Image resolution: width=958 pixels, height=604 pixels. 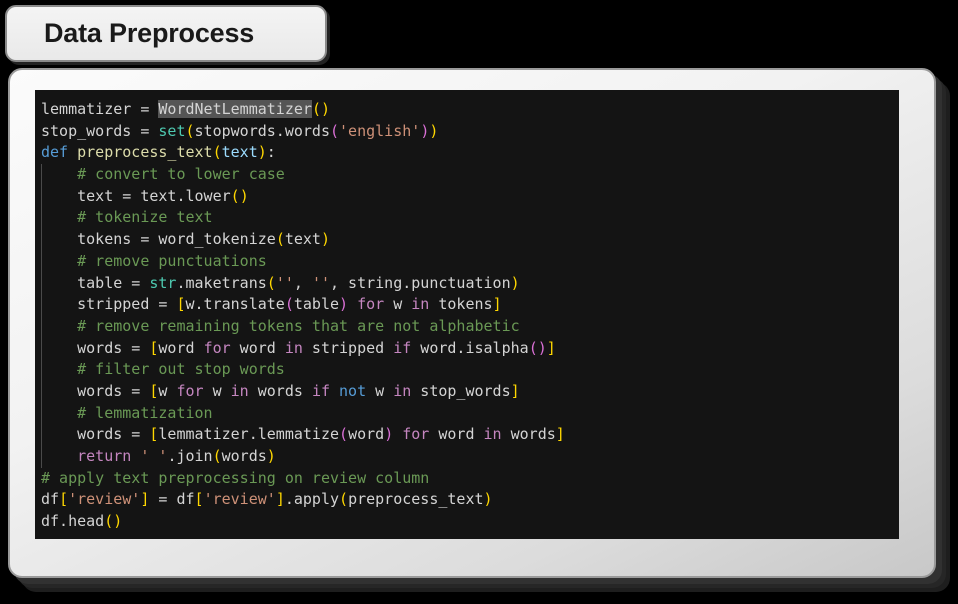 What do you see at coordinates (158, 239) in the screenshot?
I see `code-token: tokens = word_tokenize` at bounding box center [158, 239].